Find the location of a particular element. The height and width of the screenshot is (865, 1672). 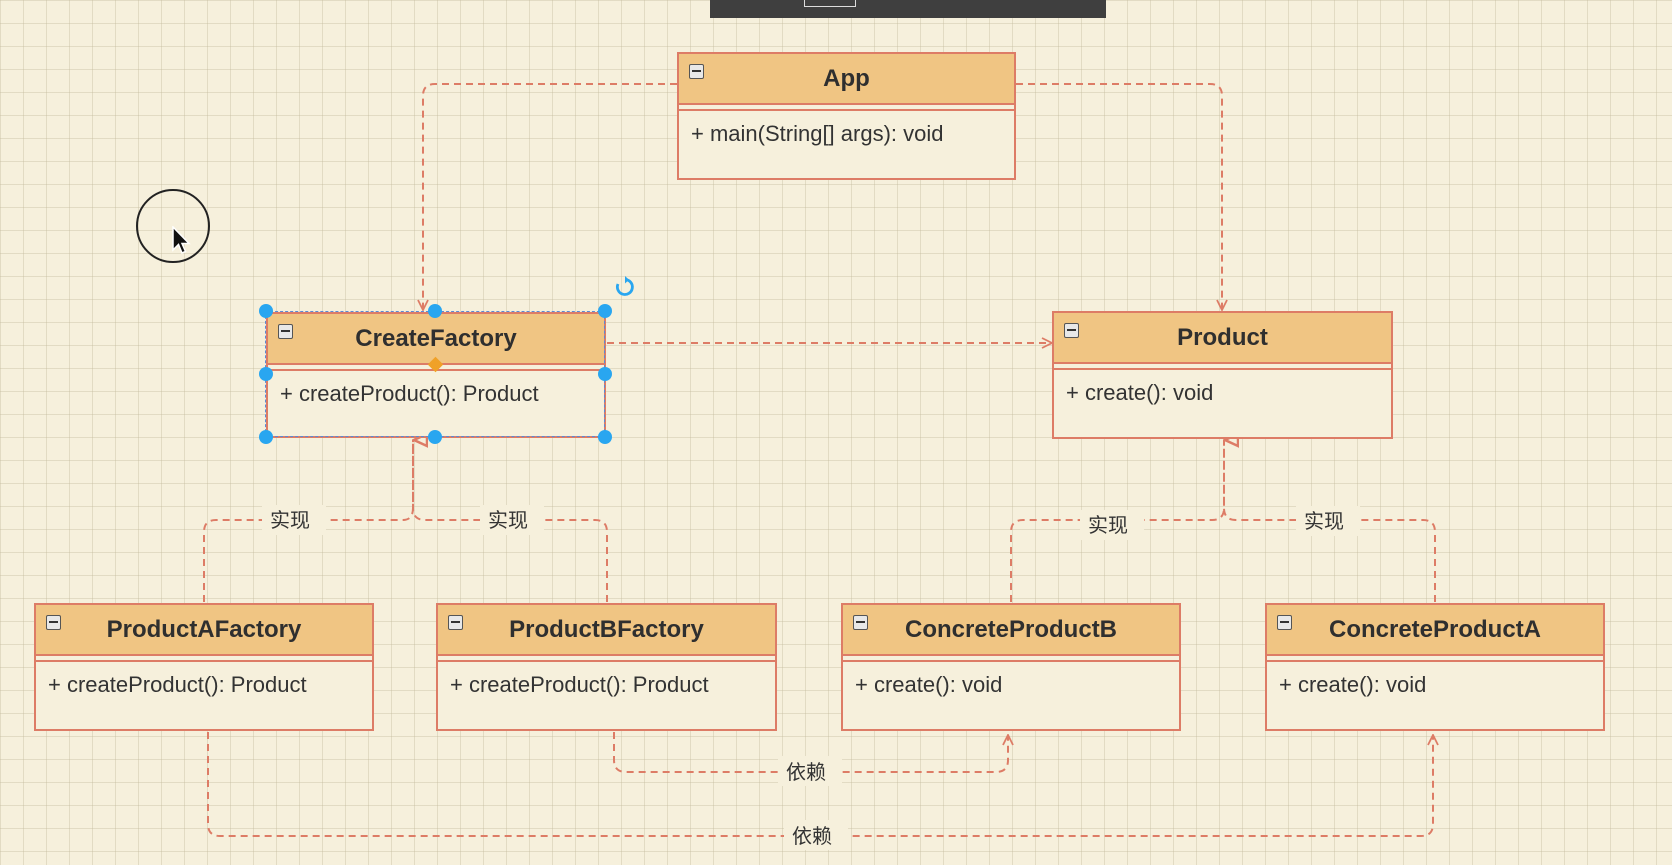

class-productafactory: ProductAFactory + createProduct() is located at coordinates (204, 667).